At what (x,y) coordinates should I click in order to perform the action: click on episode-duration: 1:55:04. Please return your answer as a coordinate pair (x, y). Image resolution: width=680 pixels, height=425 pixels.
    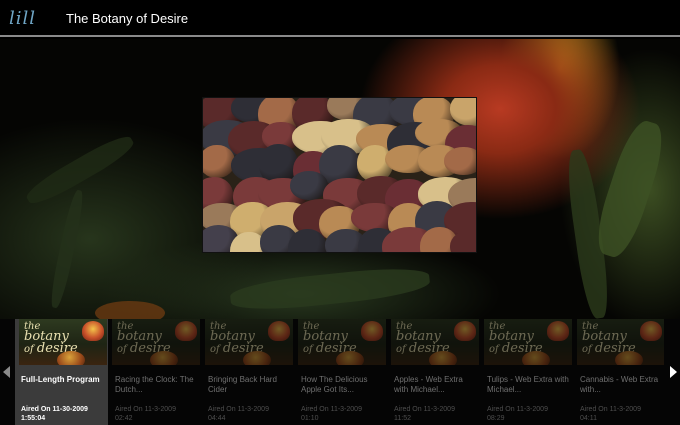
    Looking at the image, I should click on (33, 418).